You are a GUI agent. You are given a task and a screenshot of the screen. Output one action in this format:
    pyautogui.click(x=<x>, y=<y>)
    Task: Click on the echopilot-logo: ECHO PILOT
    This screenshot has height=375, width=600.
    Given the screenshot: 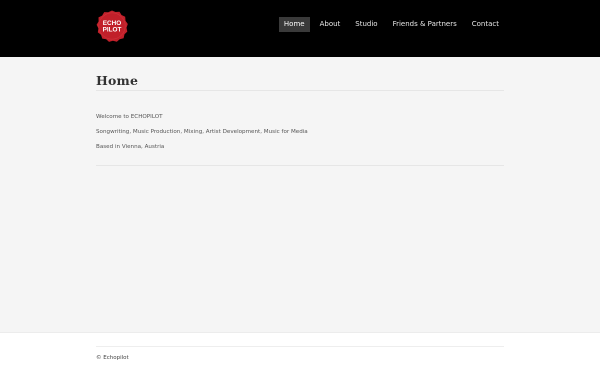 What is the action you would take?
    pyautogui.click(x=112, y=26)
    